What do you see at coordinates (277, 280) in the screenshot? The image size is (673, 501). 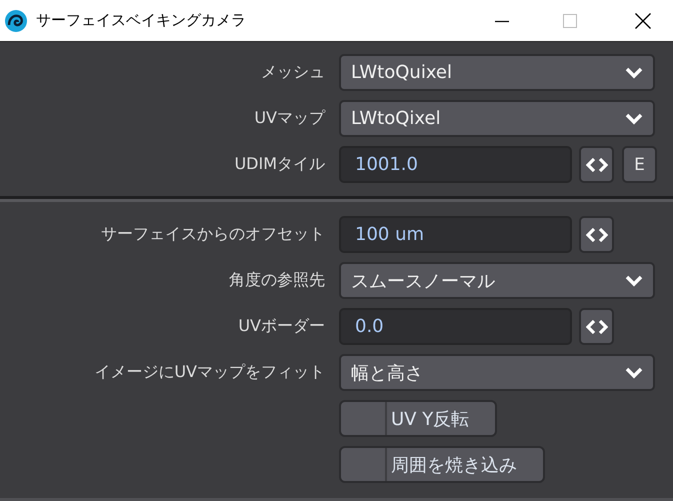 I see `field-label: 角度の参照先` at bounding box center [277, 280].